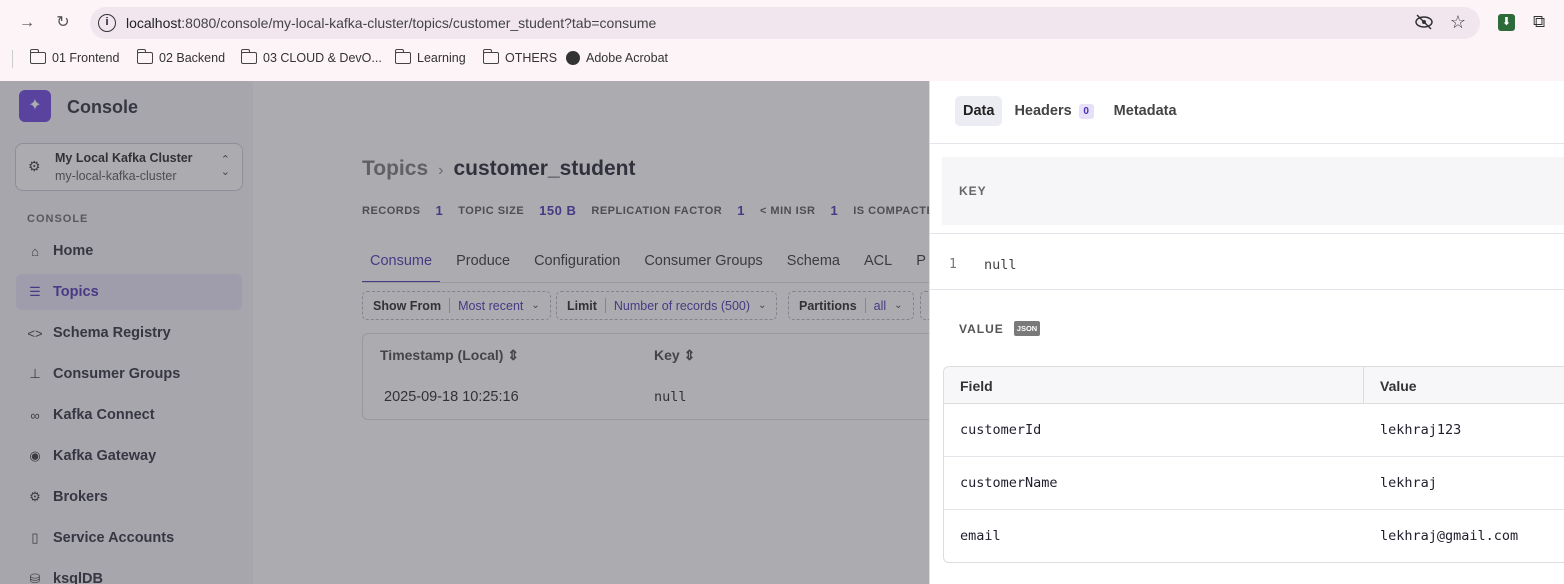  Describe the element at coordinates (1000, 328) in the screenshot. I see `value-label: VALUE JSON` at that location.